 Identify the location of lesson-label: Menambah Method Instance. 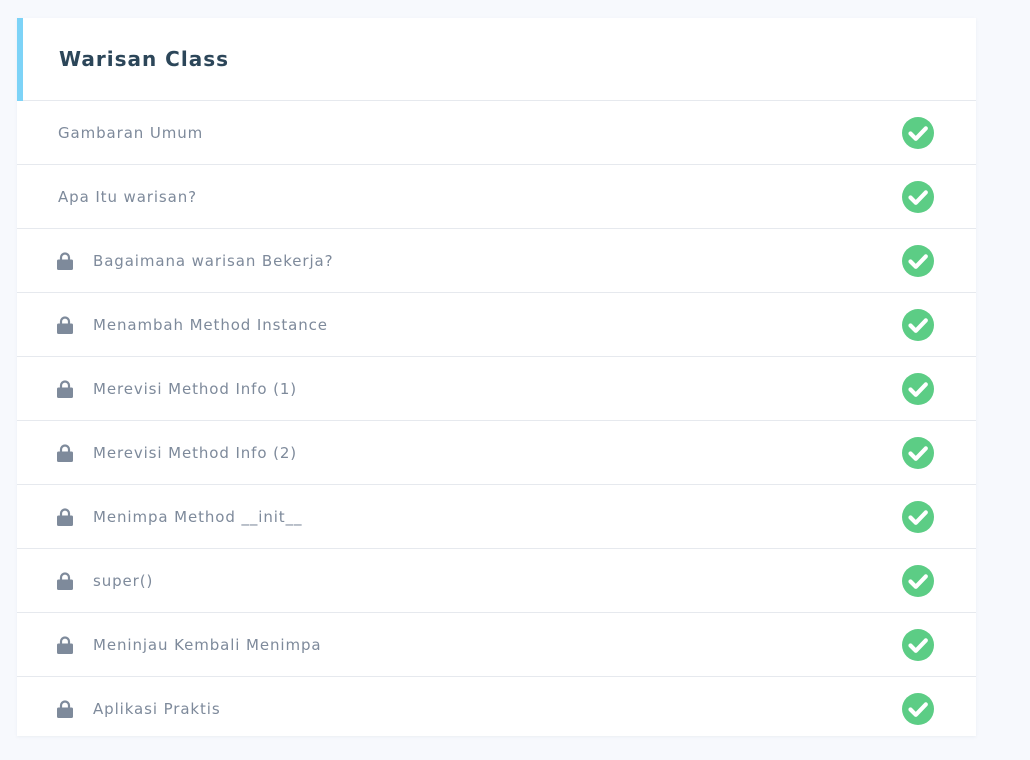
(210, 325).